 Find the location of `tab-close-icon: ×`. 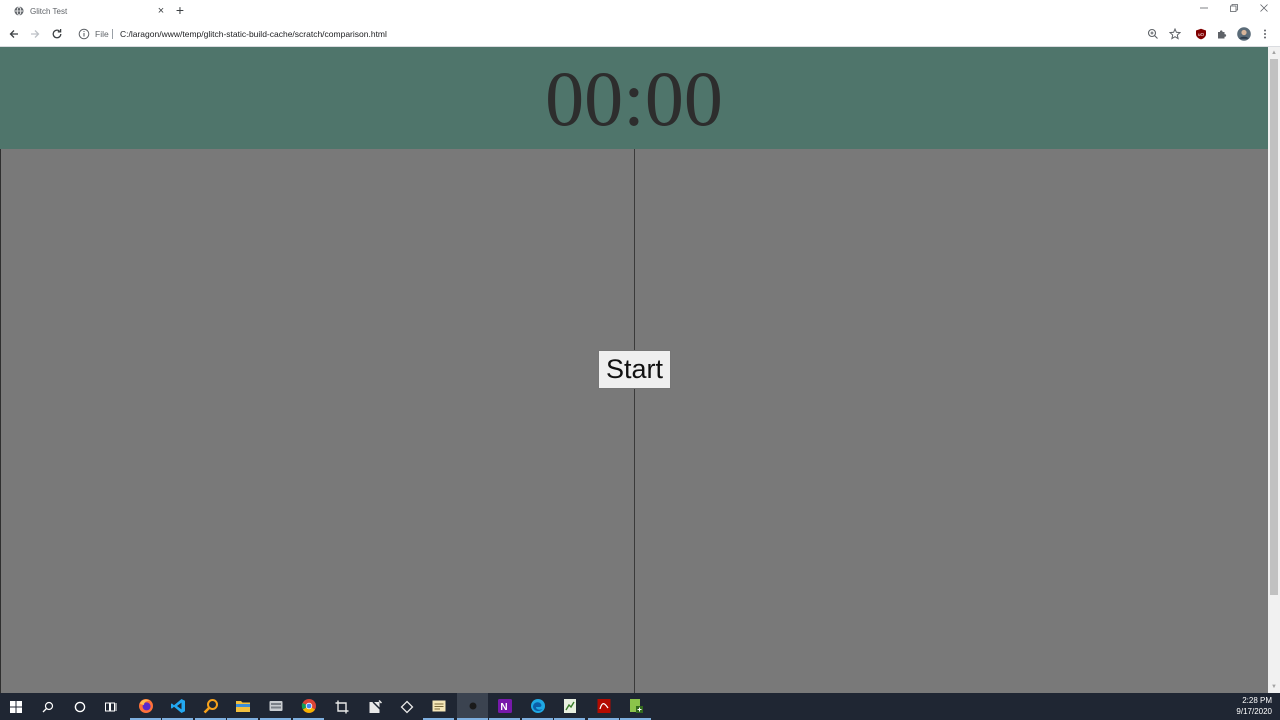

tab-close-icon: × is located at coordinates (161, 11).